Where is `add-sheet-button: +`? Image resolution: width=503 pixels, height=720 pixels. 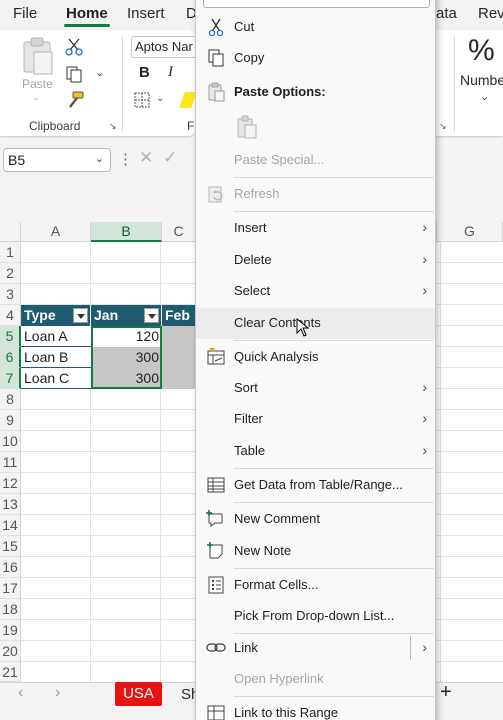 add-sheet-button: + is located at coordinates (446, 692).